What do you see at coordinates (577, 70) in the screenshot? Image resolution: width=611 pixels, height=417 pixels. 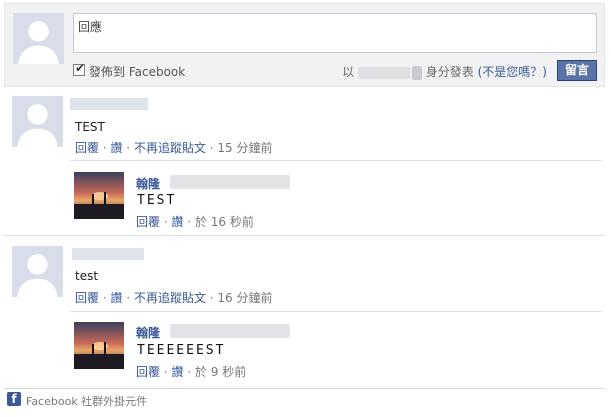 I see `submit-comment-button: 留言` at bounding box center [577, 70].